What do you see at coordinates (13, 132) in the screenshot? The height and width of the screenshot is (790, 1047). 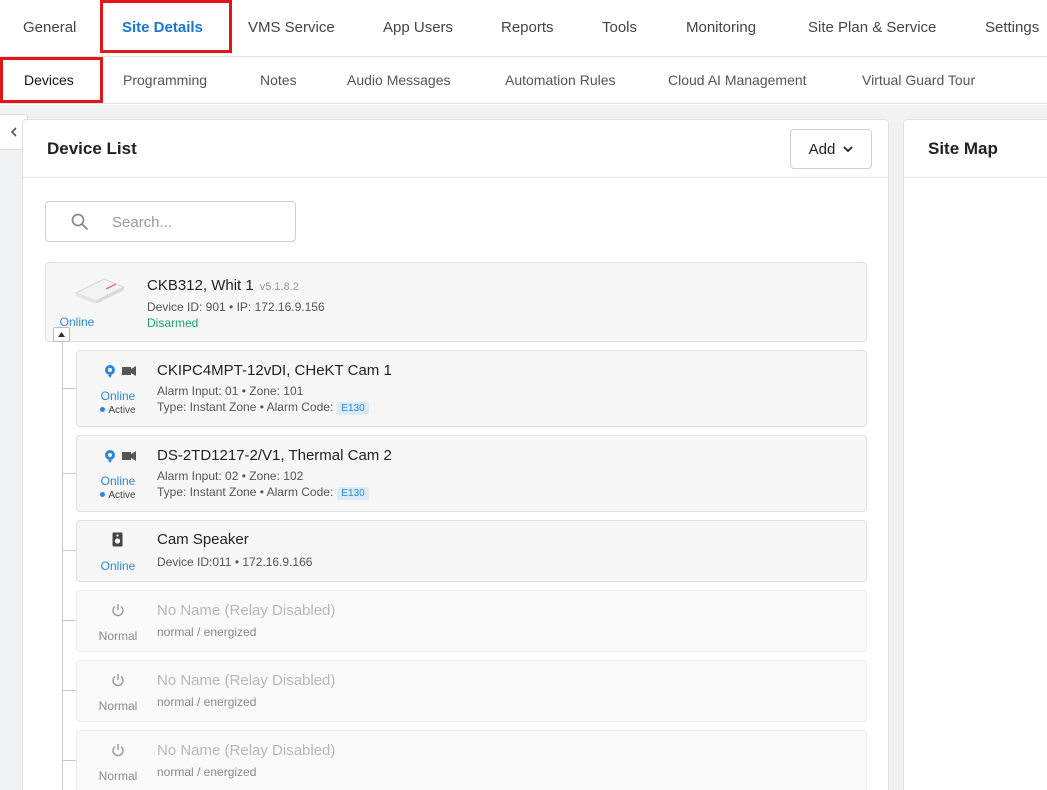 I see `chevron-left-icon` at bounding box center [13, 132].